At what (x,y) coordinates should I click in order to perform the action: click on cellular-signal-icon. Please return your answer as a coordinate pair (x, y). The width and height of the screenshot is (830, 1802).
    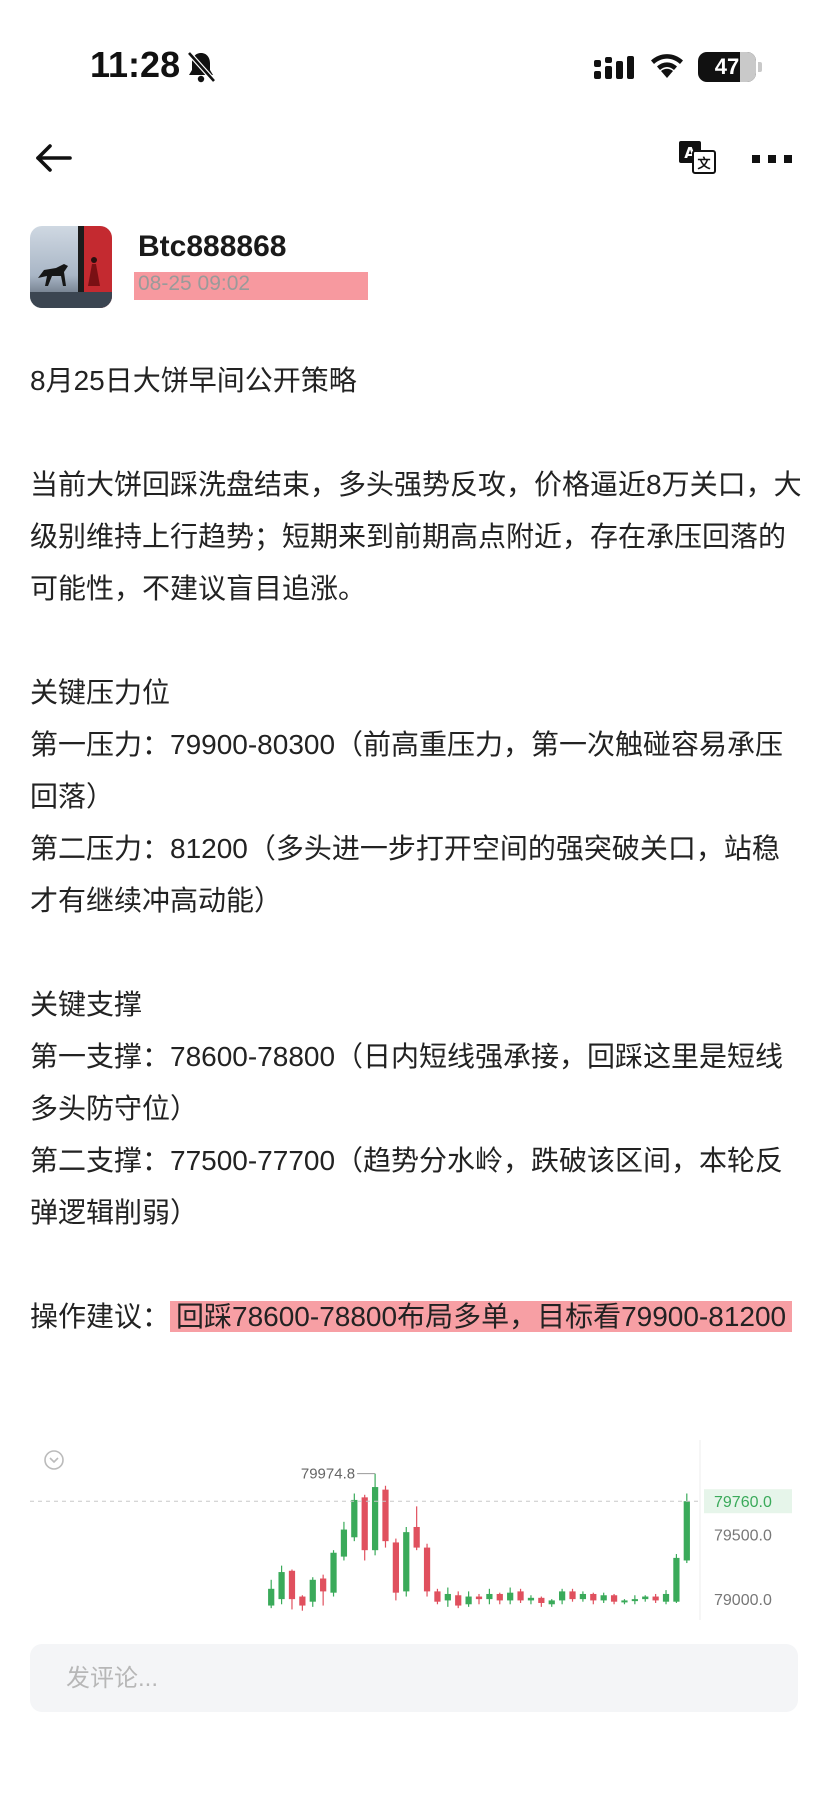
    Looking at the image, I should click on (614, 67).